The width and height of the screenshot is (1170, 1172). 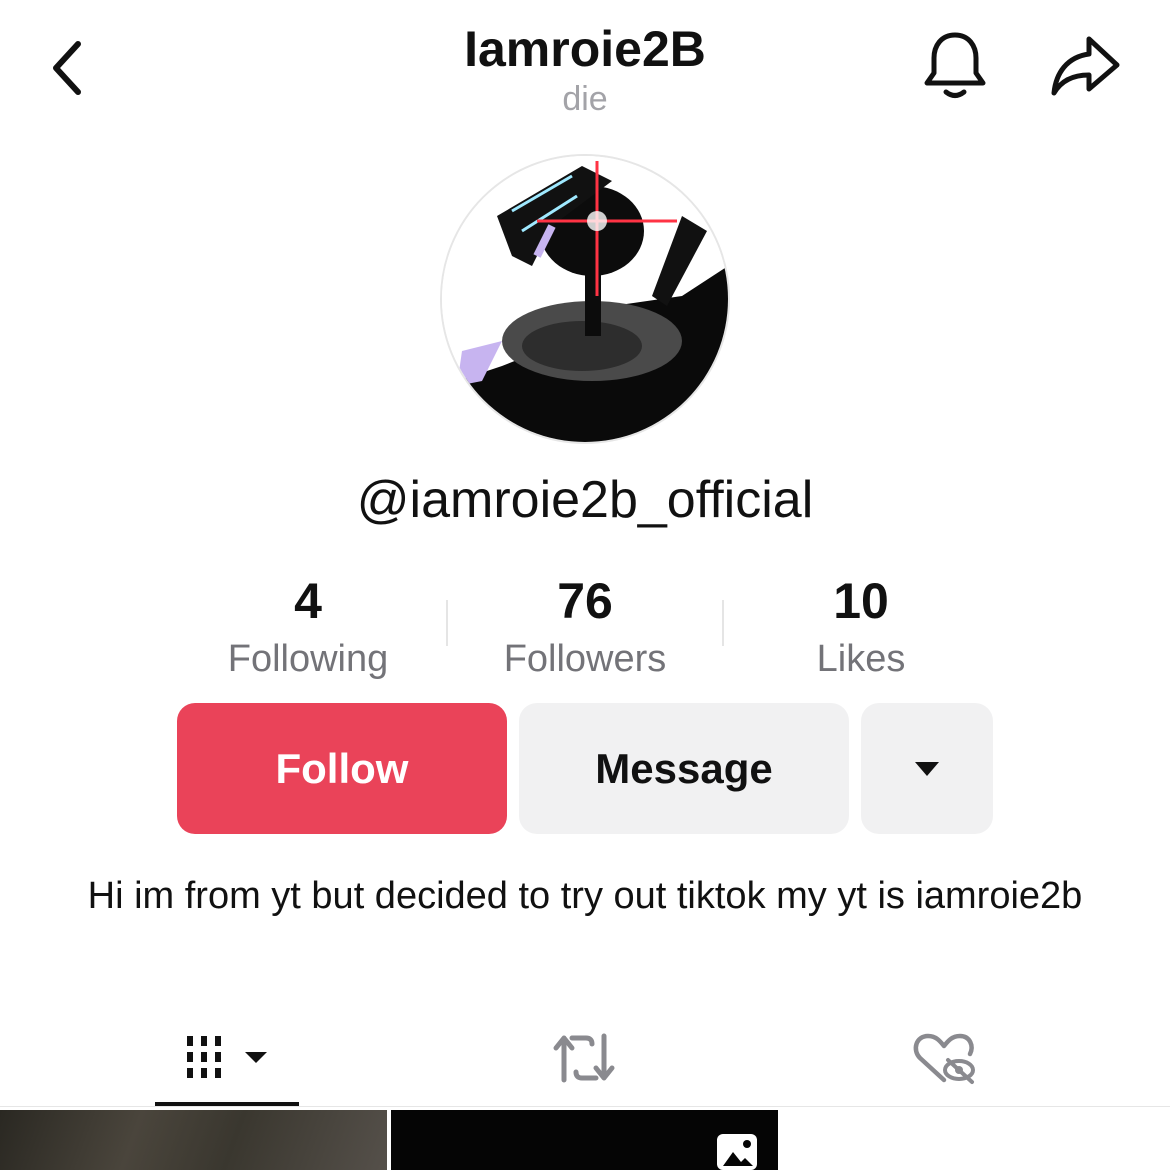 What do you see at coordinates (684, 768) in the screenshot?
I see `message-button: Message` at bounding box center [684, 768].